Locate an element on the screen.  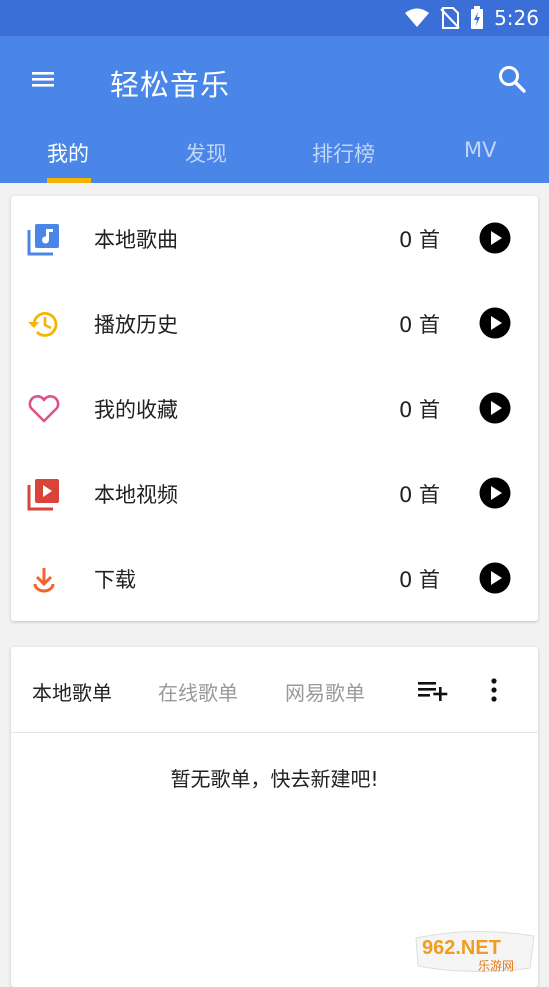
library-item-label: 本地视频 is located at coordinates (136, 495).